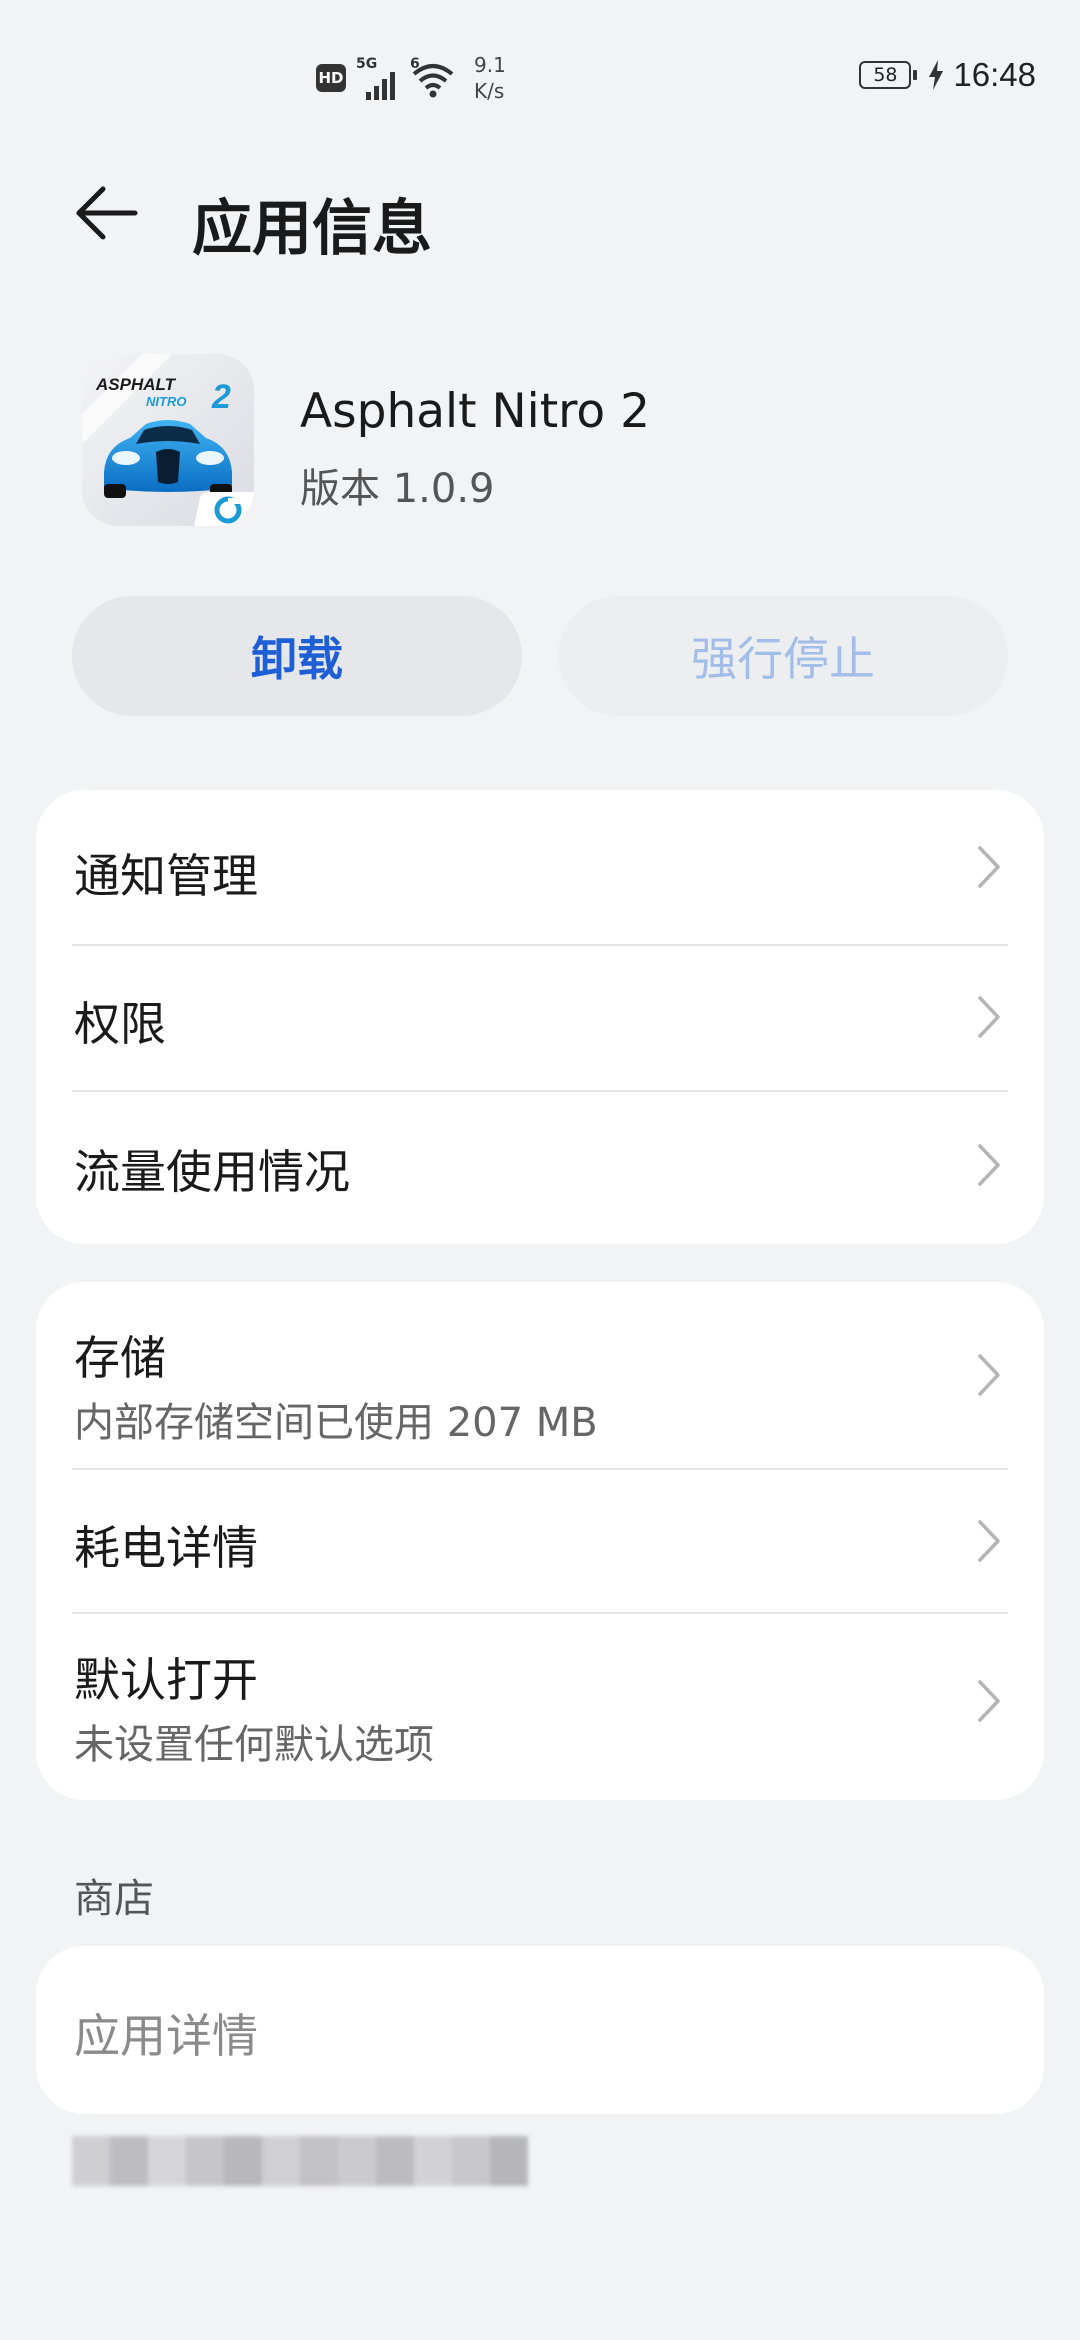 Image resolution: width=1080 pixels, height=2340 pixels. What do you see at coordinates (120, 1024) in the screenshot?
I see `row-title: 权限` at bounding box center [120, 1024].